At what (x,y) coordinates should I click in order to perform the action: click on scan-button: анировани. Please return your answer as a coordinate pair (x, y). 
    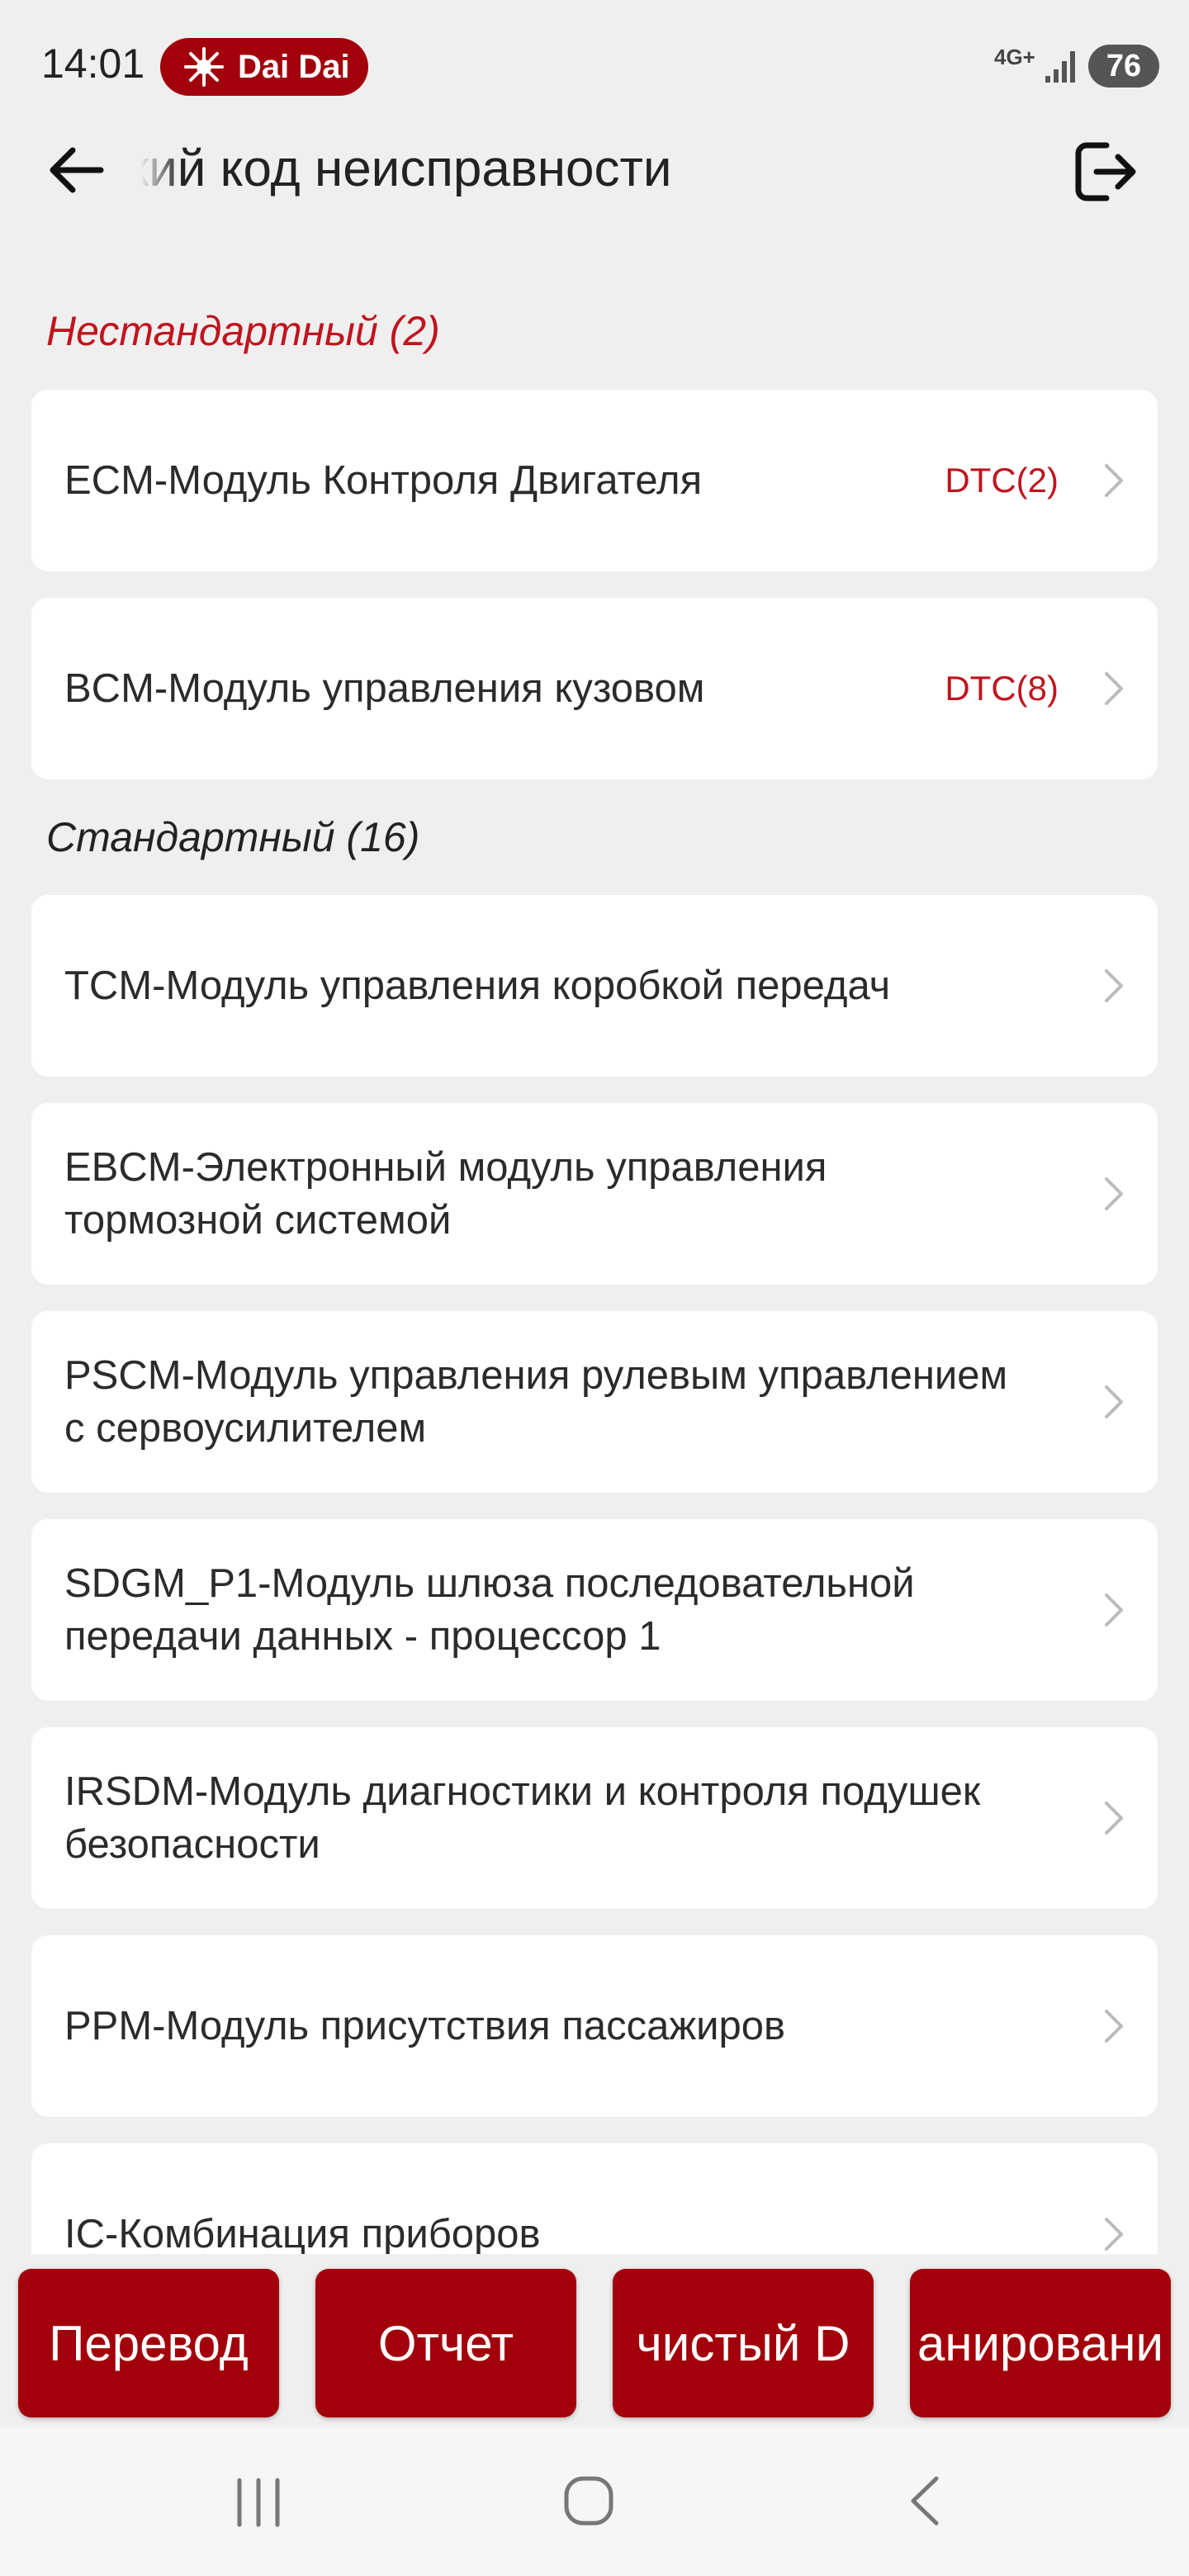
    Looking at the image, I should click on (1040, 2343).